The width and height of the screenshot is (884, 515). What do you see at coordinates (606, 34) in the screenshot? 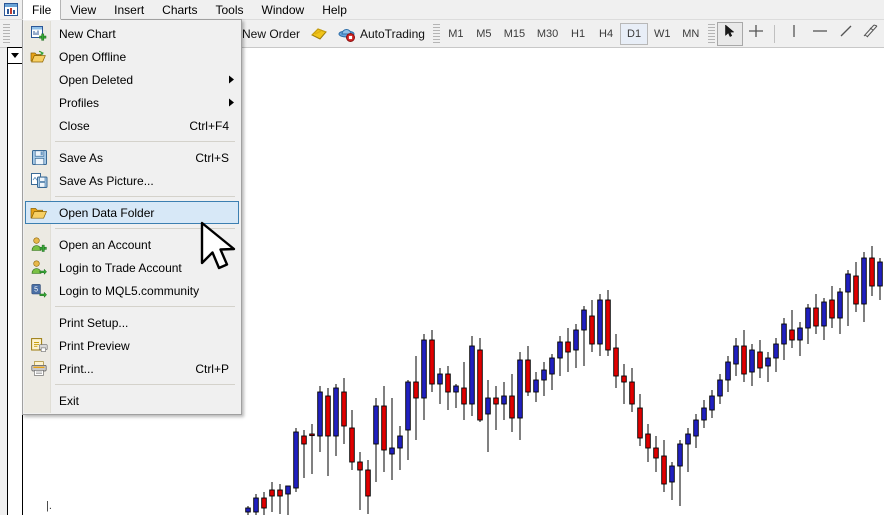
I see `timeframe-h4: H4` at bounding box center [606, 34].